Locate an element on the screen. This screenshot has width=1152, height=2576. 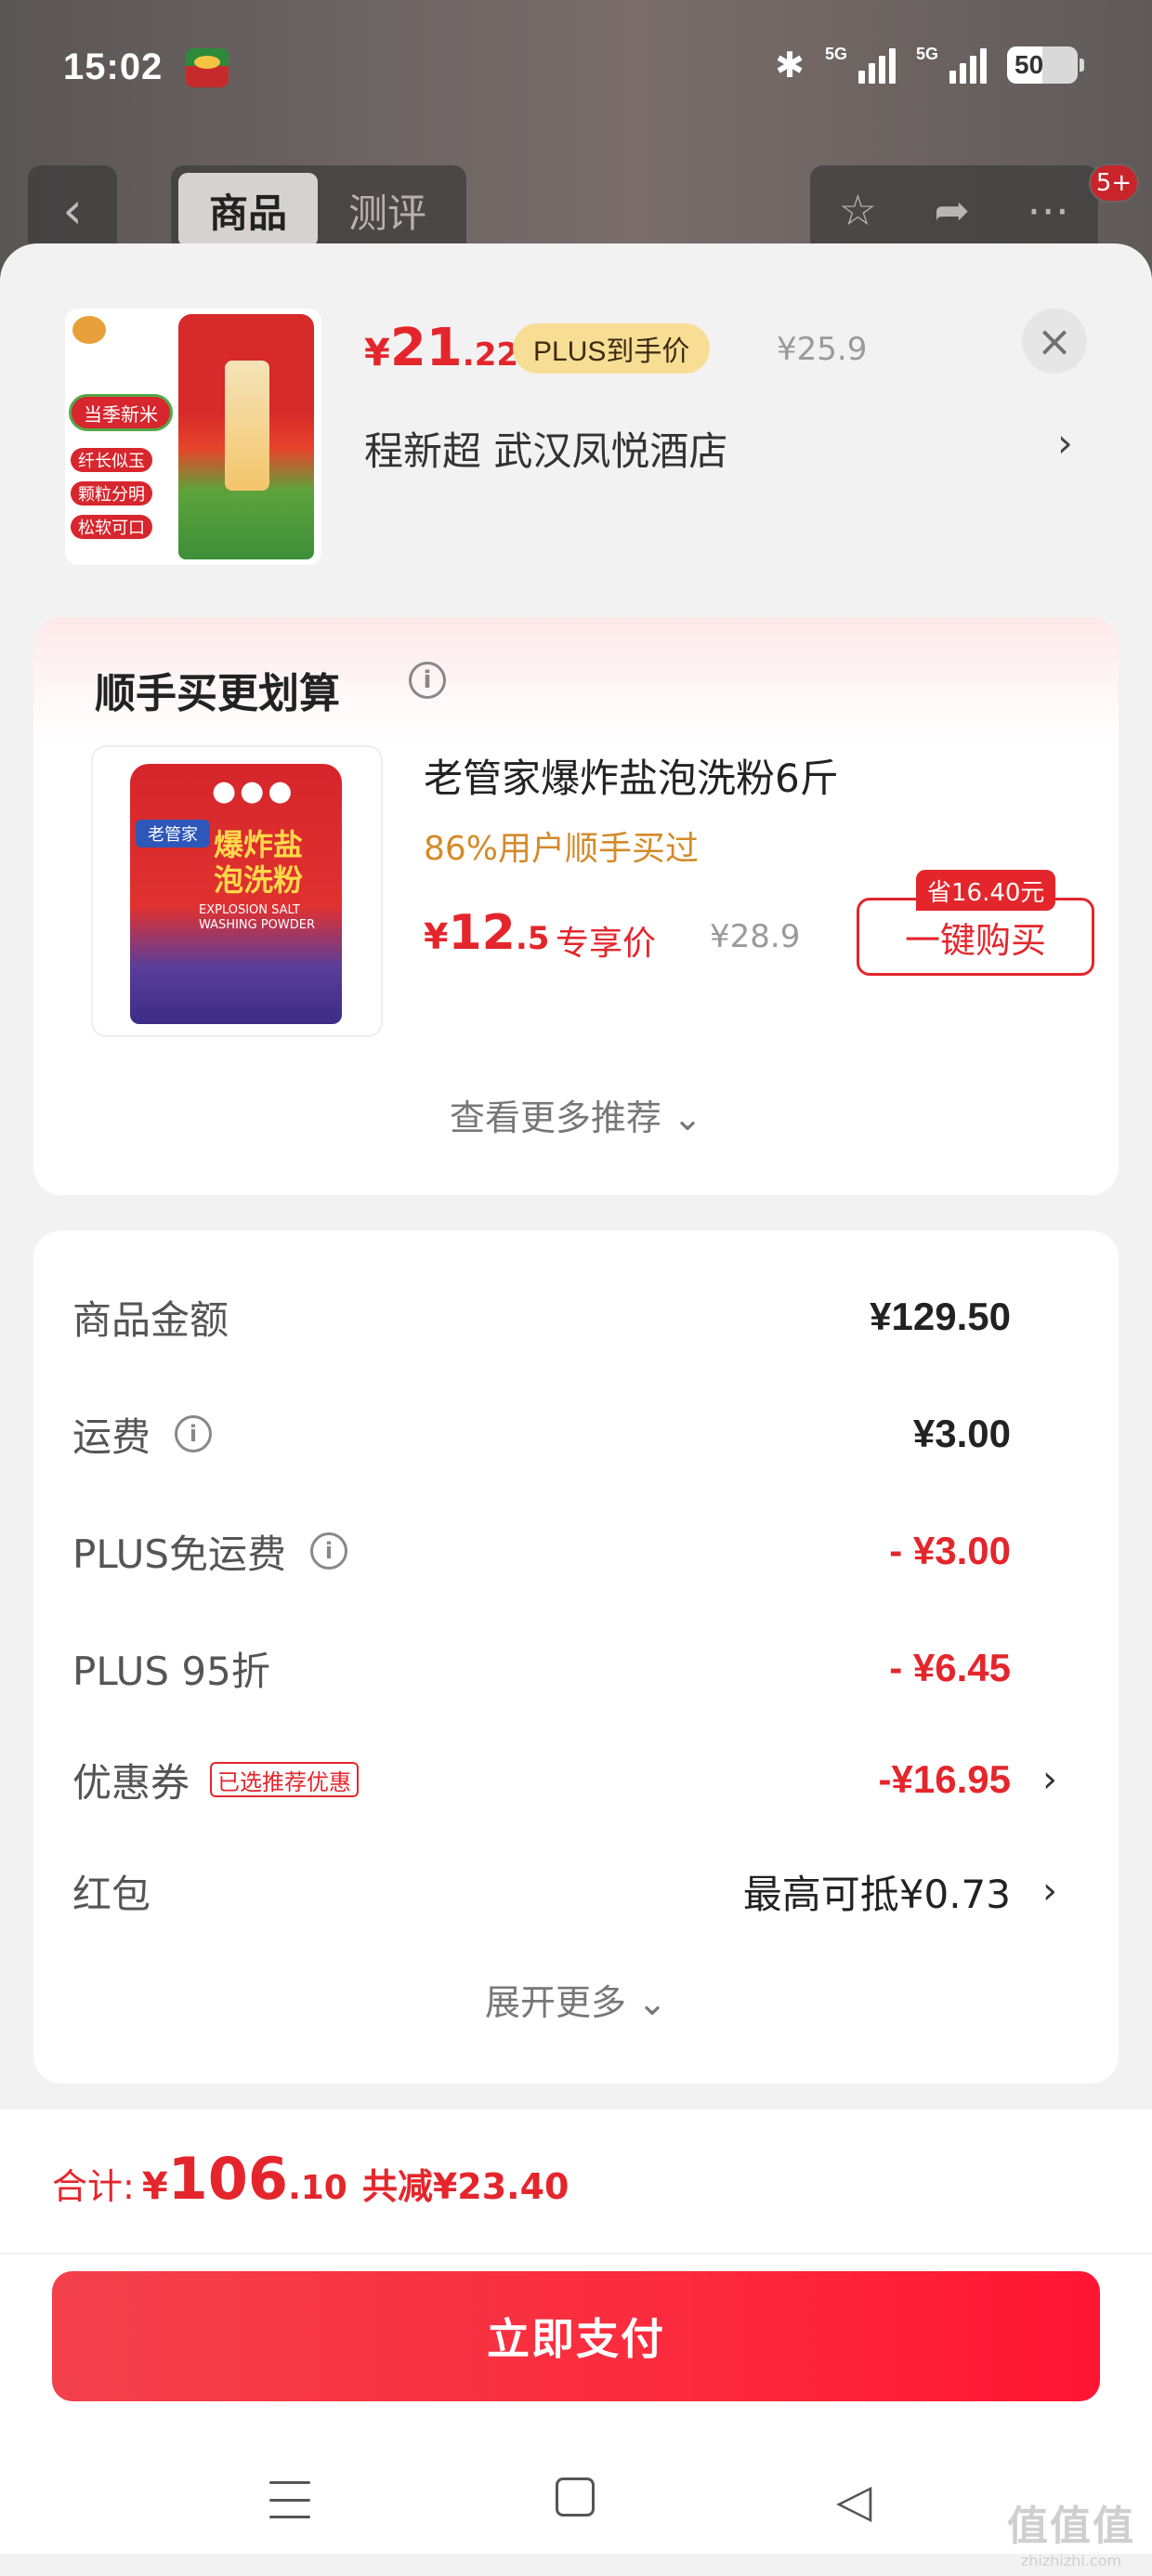
summary-value: - ¥3.00 is located at coordinates (950, 1550).